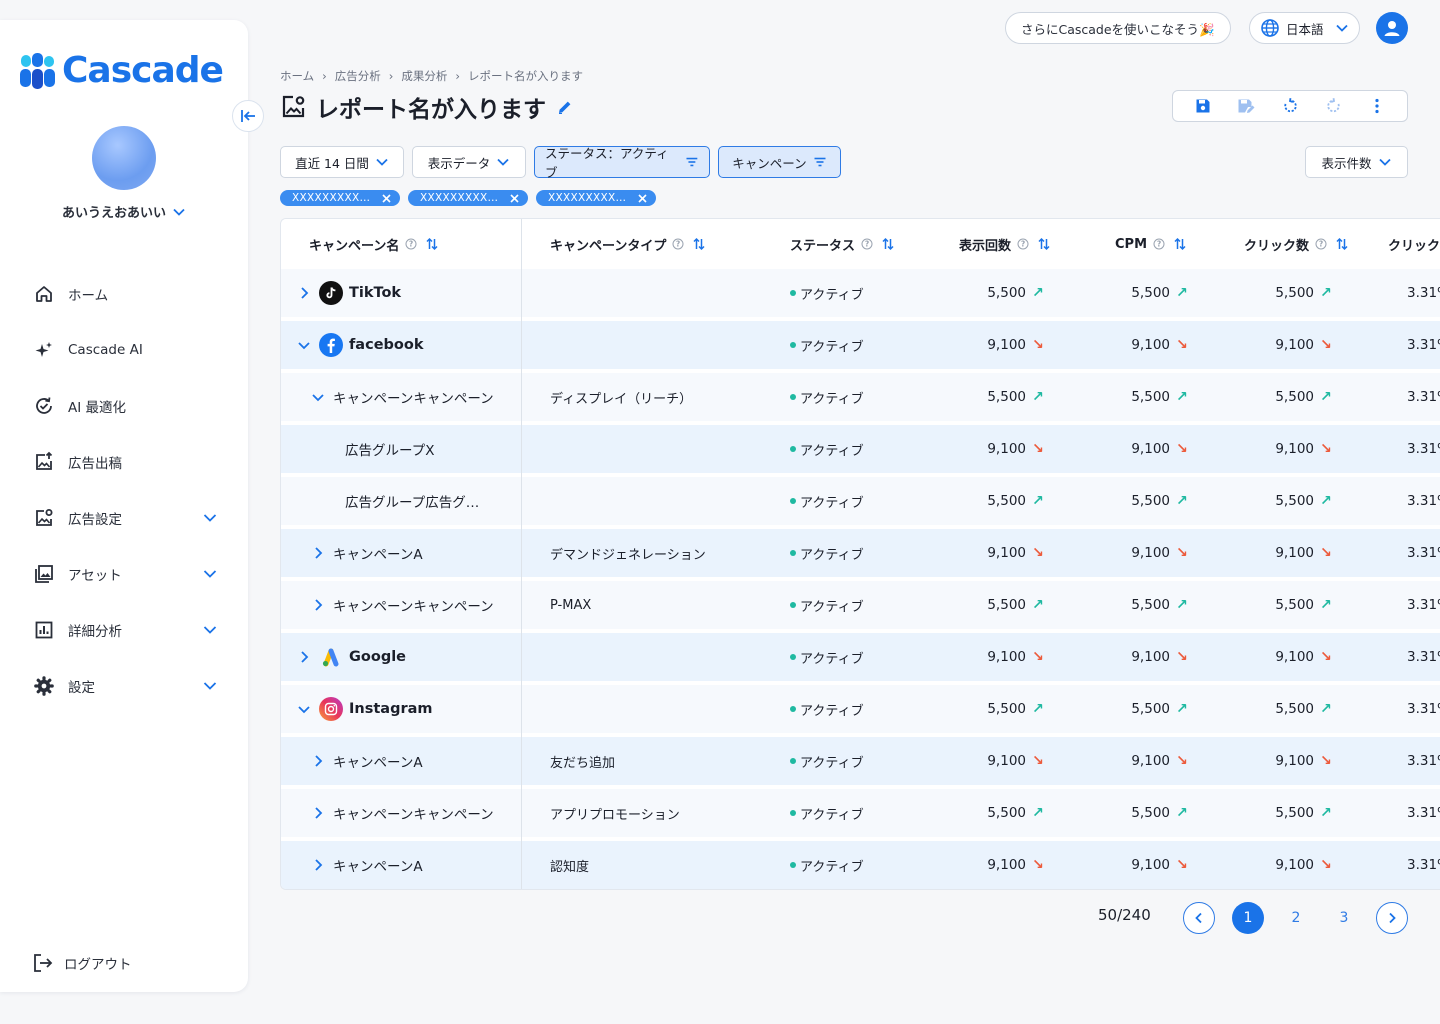 This screenshot has height=1024, width=1440. What do you see at coordinates (1006, 865) in the screenshot?
I see `metric-value: 9,100` at bounding box center [1006, 865].